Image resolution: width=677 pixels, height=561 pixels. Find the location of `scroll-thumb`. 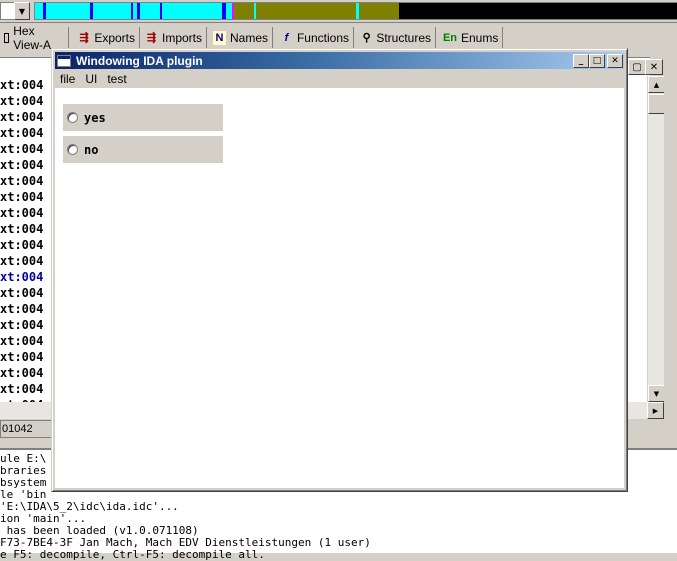

scroll-thumb is located at coordinates (656, 104).